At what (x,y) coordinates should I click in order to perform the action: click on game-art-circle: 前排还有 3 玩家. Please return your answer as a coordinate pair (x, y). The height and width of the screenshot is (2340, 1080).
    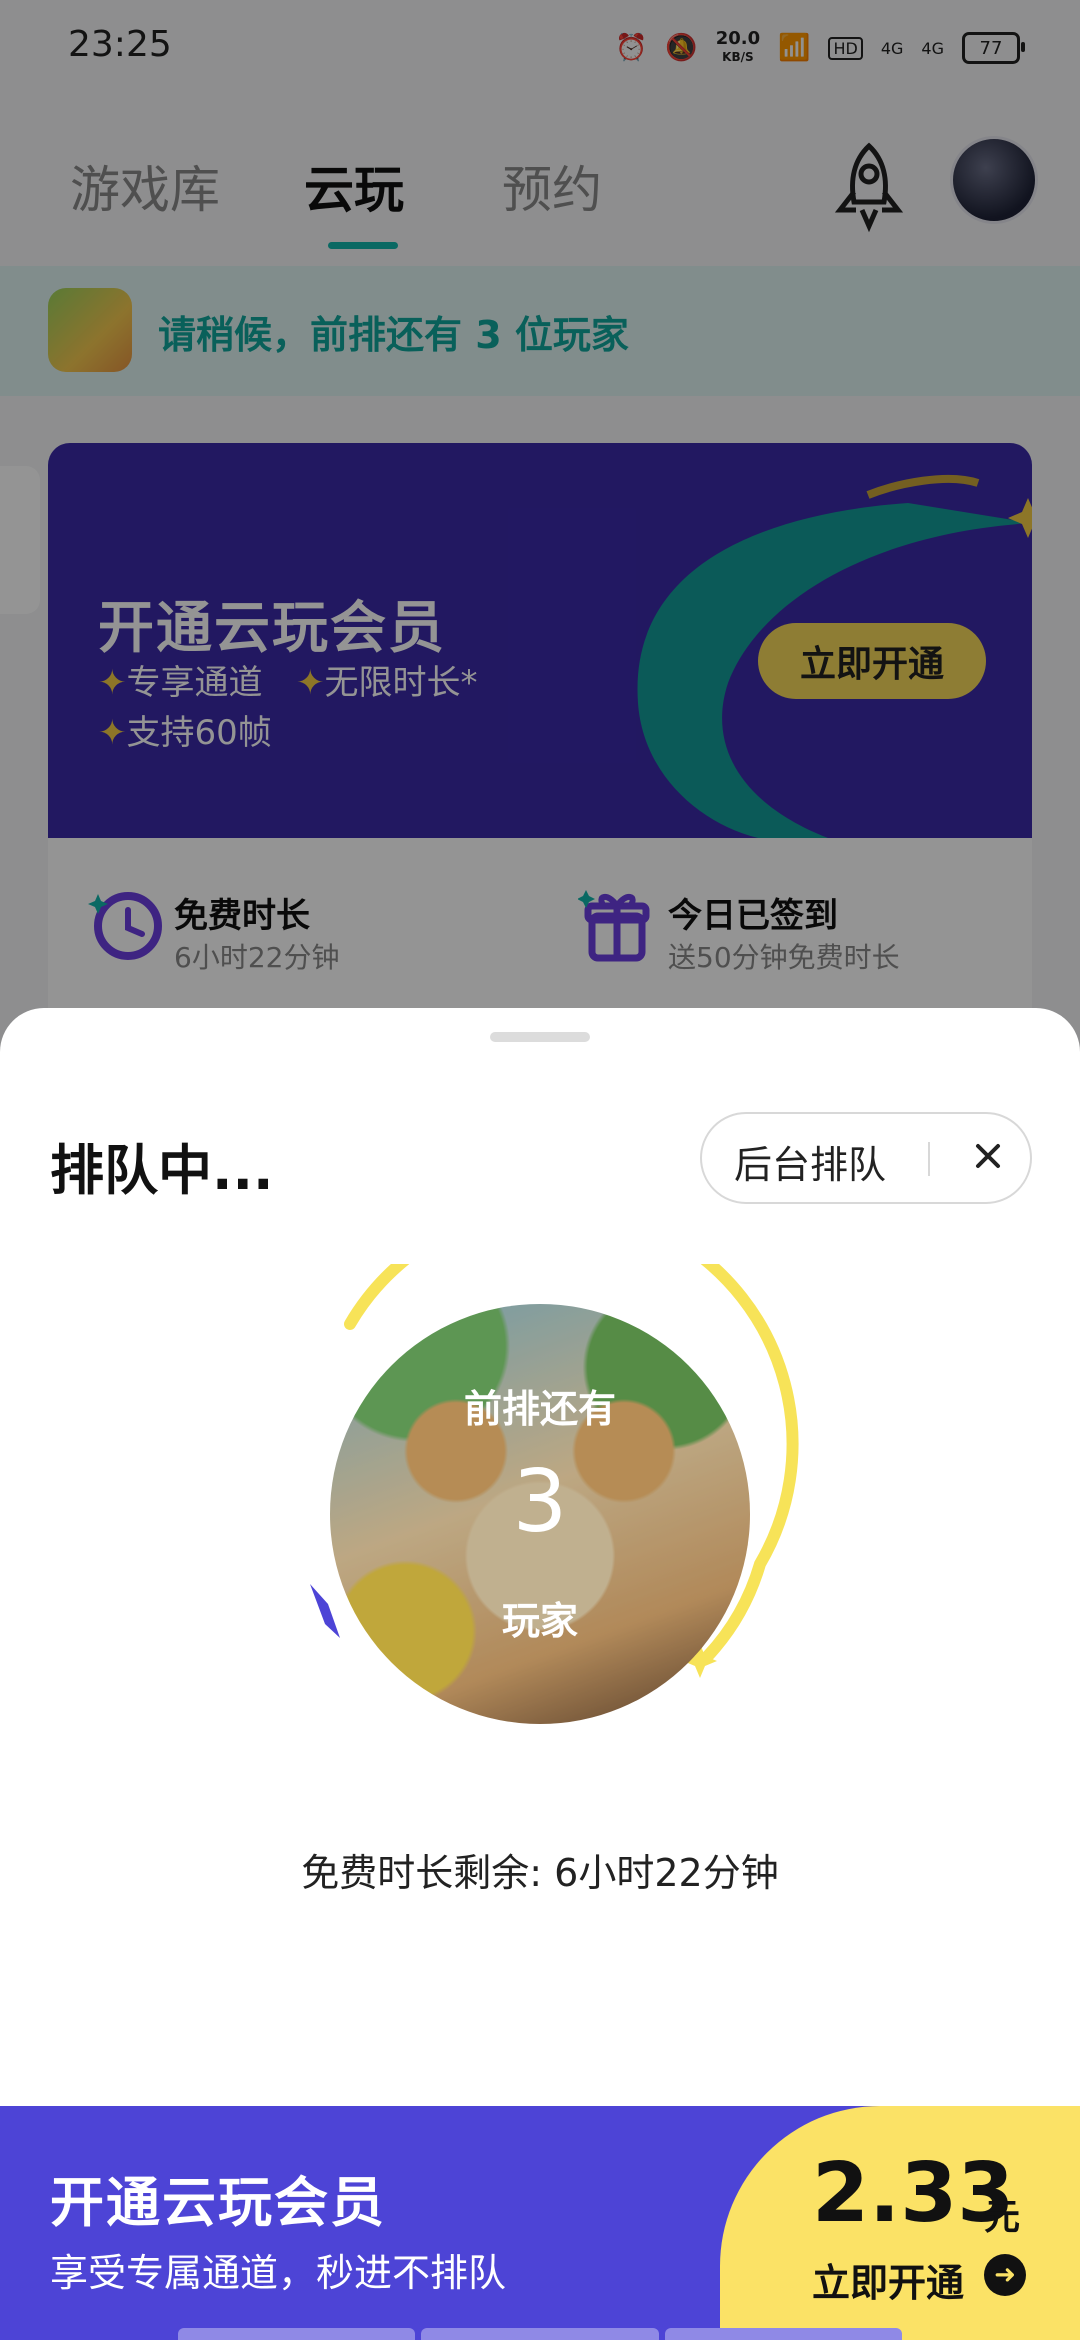
    Looking at the image, I should click on (540, 1514).